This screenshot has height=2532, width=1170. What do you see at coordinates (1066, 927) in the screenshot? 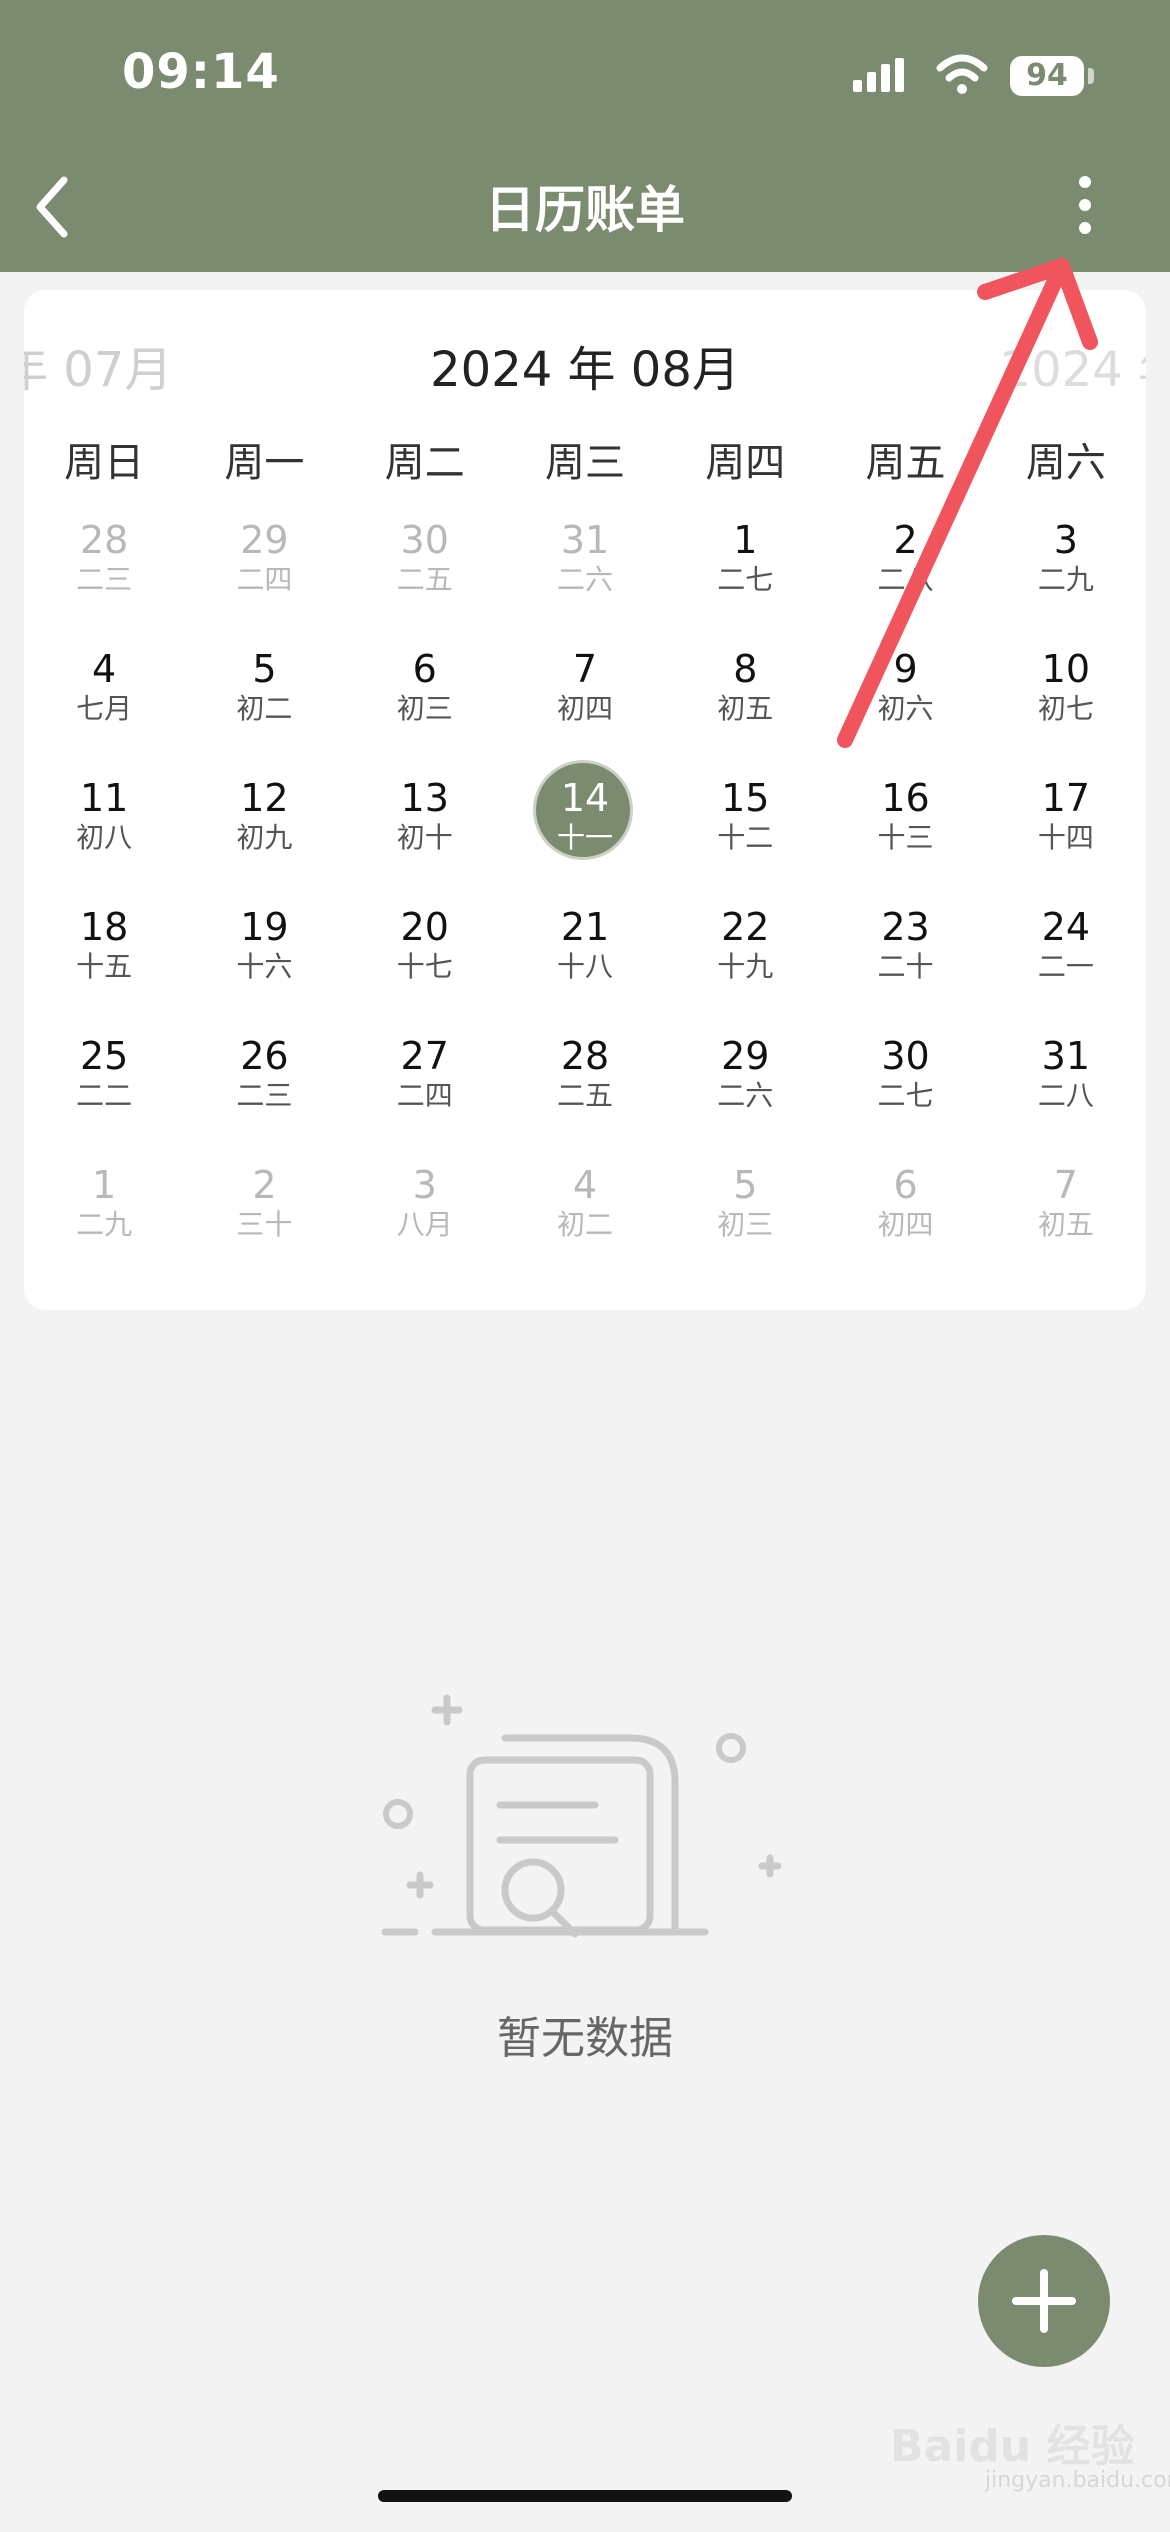
I see `day-number: 24` at bounding box center [1066, 927].